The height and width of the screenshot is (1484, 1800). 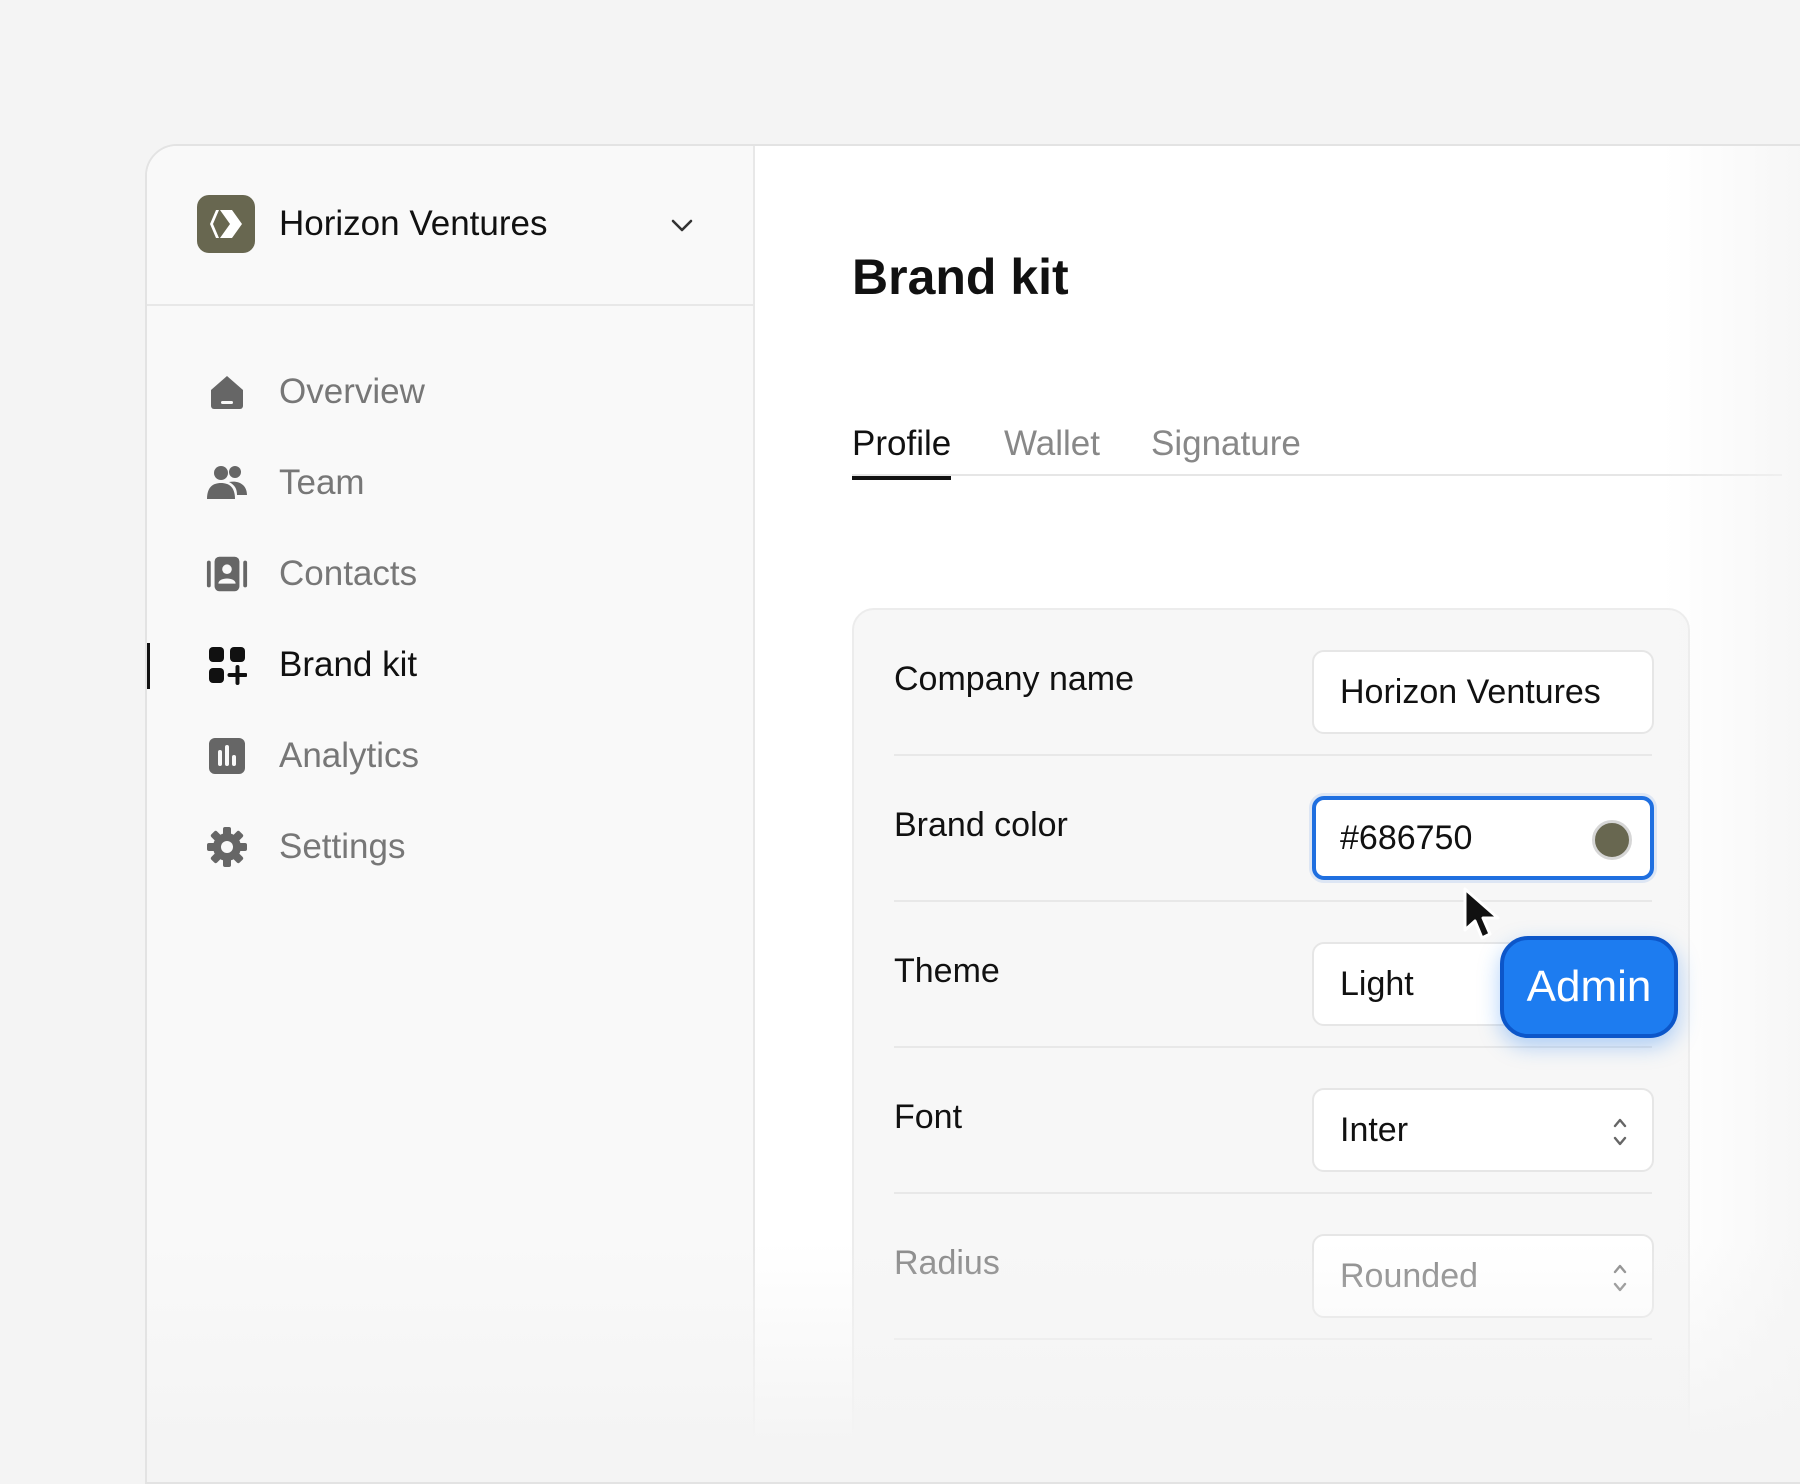 I want to click on tab-signature: Signature, so click(x=1226, y=450).